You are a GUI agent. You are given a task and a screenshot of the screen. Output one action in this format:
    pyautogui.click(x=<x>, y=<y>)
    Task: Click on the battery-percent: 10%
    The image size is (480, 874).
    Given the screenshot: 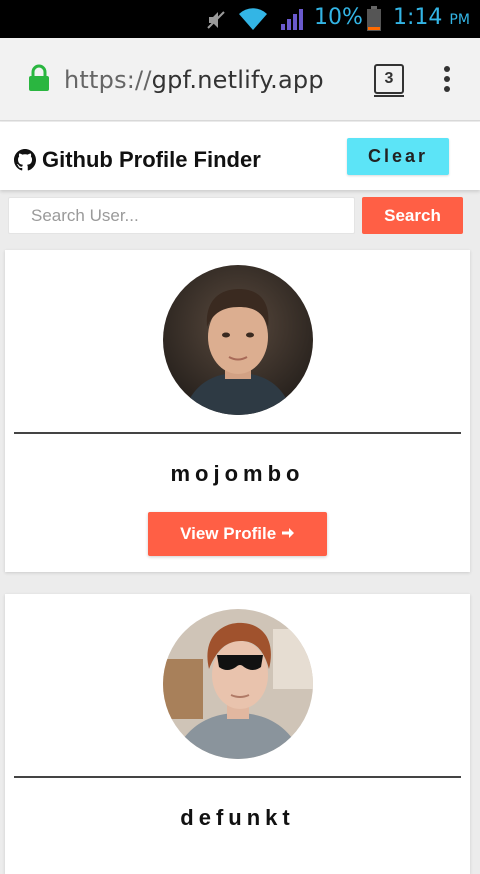 What is the action you would take?
    pyautogui.click(x=338, y=17)
    